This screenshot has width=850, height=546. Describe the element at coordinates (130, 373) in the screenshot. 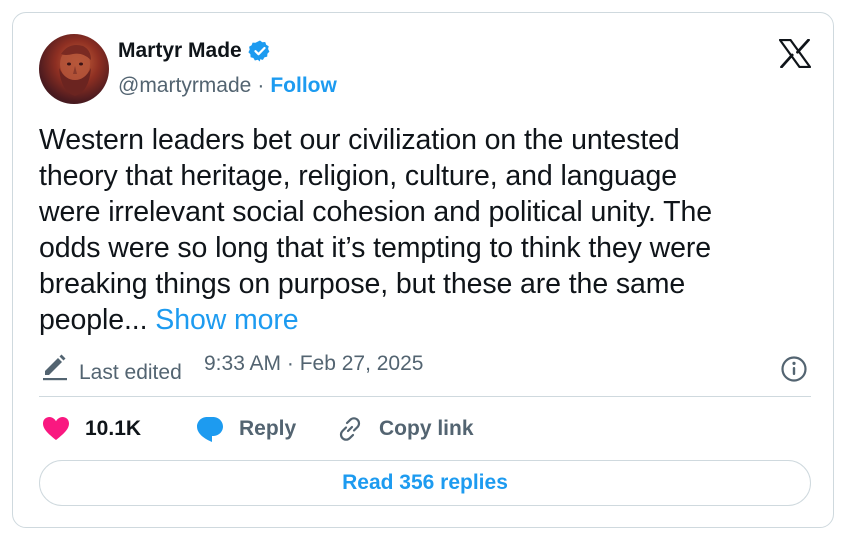

I see `last-edited-label: Last edited` at that location.